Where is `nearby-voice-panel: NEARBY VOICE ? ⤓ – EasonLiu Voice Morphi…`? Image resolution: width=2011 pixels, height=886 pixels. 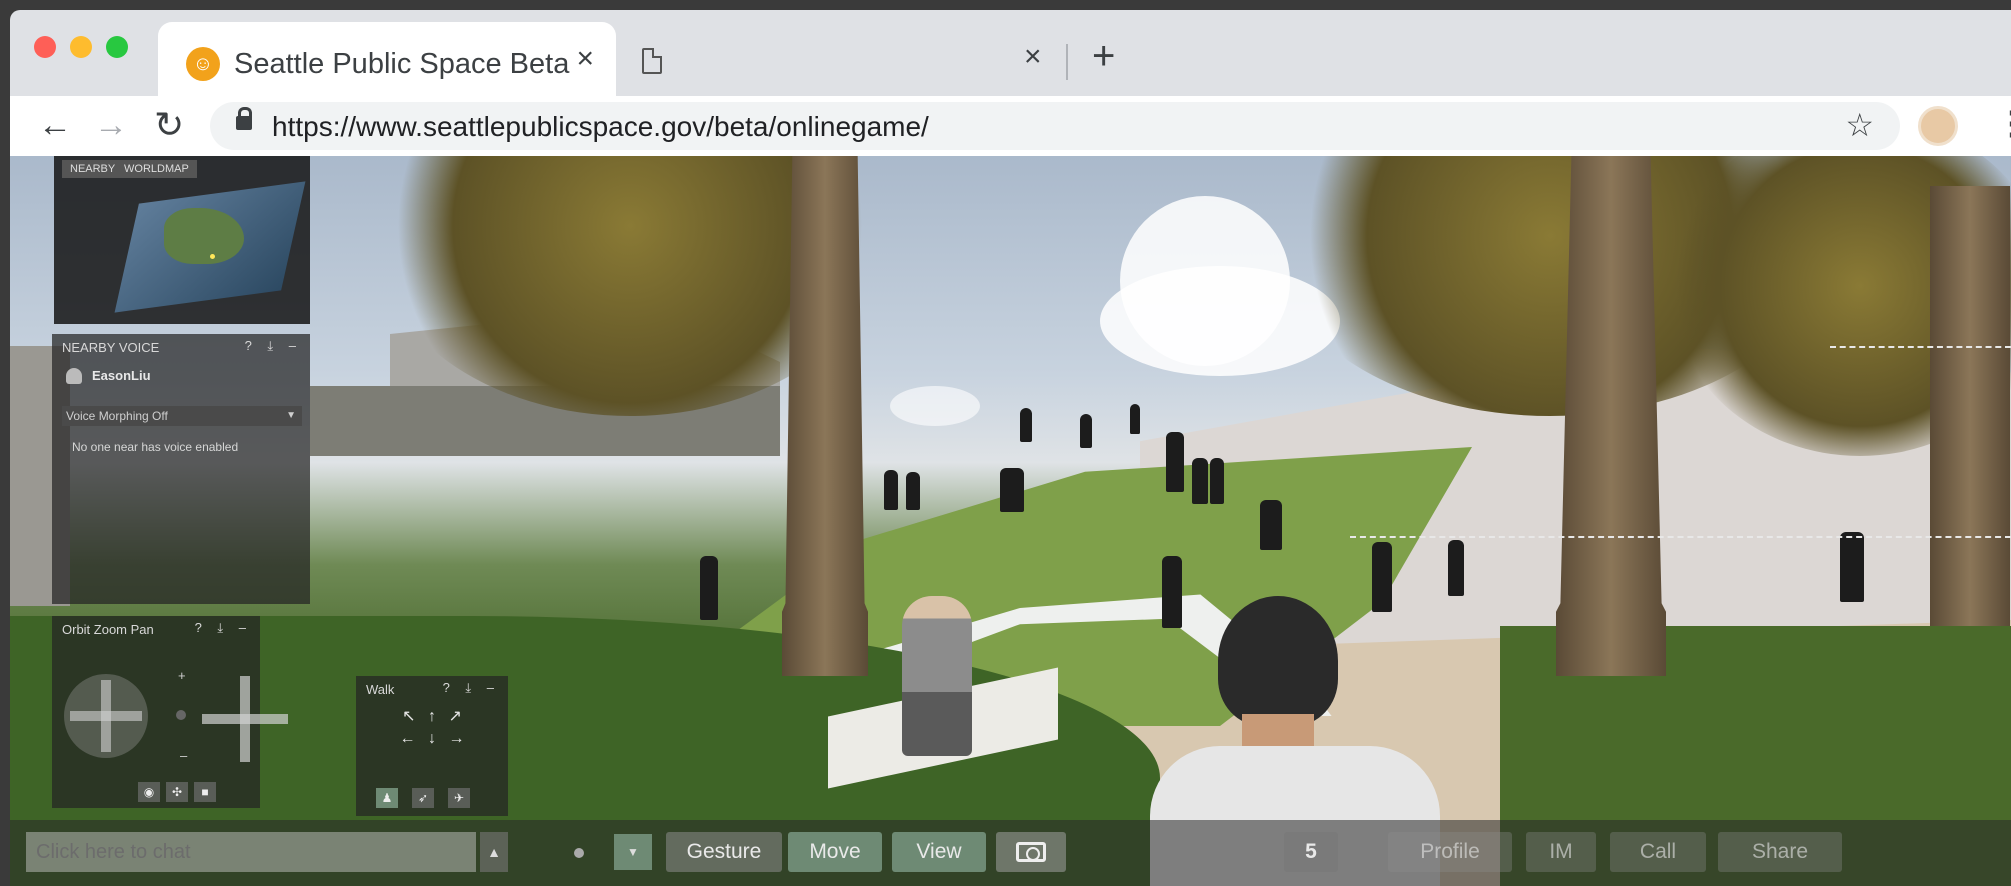 nearby-voice-panel: NEARBY VOICE ? ⤓ – EasonLiu Voice Morphi… is located at coordinates (181, 469).